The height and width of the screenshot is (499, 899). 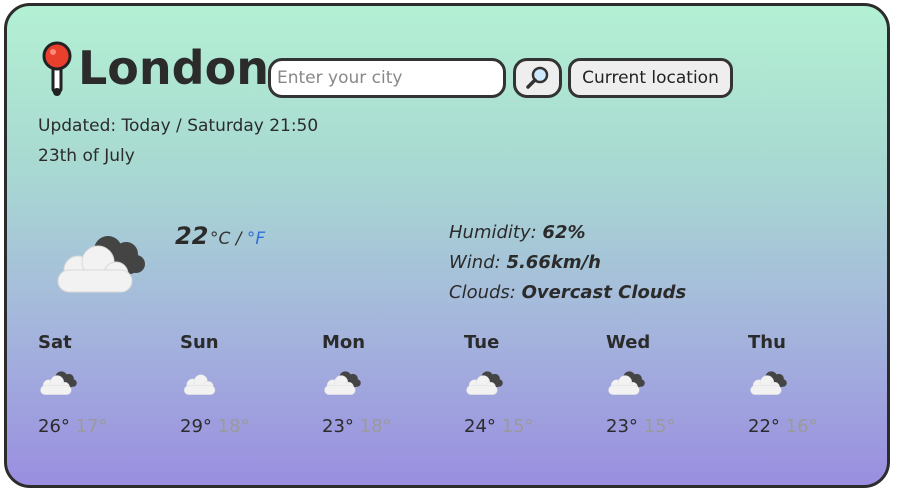 I want to click on current-date: 23th of July, so click(x=86, y=156).